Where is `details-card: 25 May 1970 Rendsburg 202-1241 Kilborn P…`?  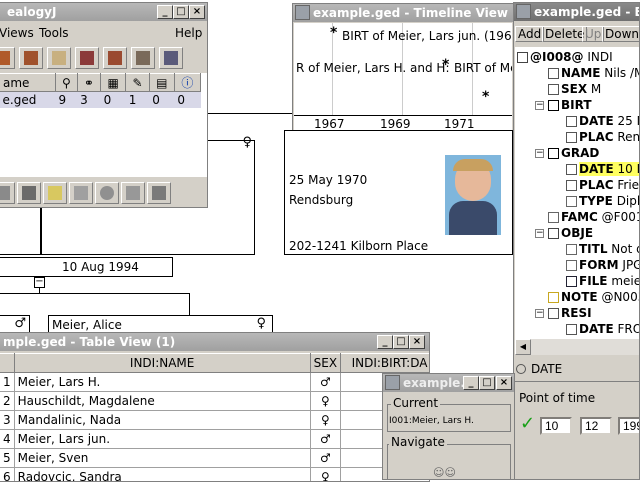 details-card: 25 May 1970 Rendsburg 202-1241 Kilborn P… is located at coordinates (398, 192).